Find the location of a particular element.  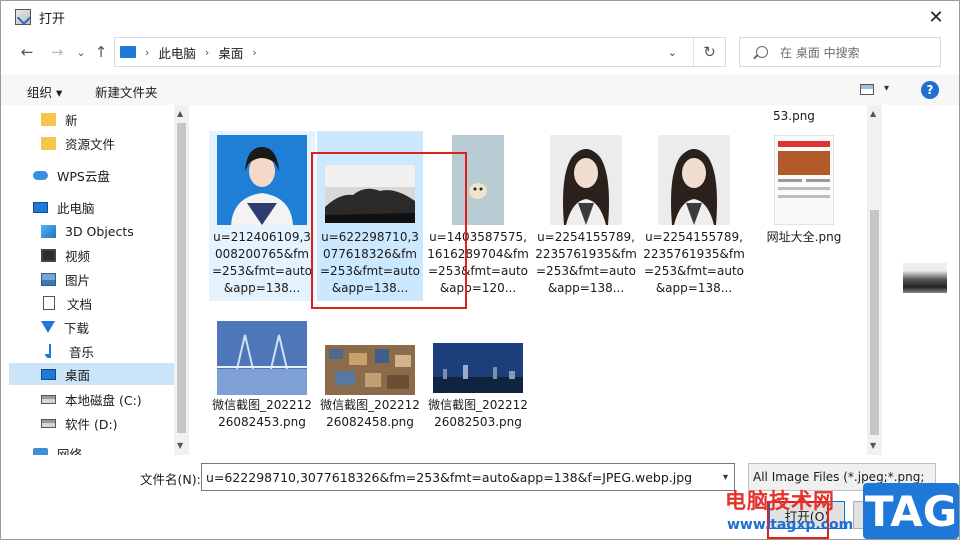

watermark-text: 电脑技术网 is located at coordinates (780, 500).